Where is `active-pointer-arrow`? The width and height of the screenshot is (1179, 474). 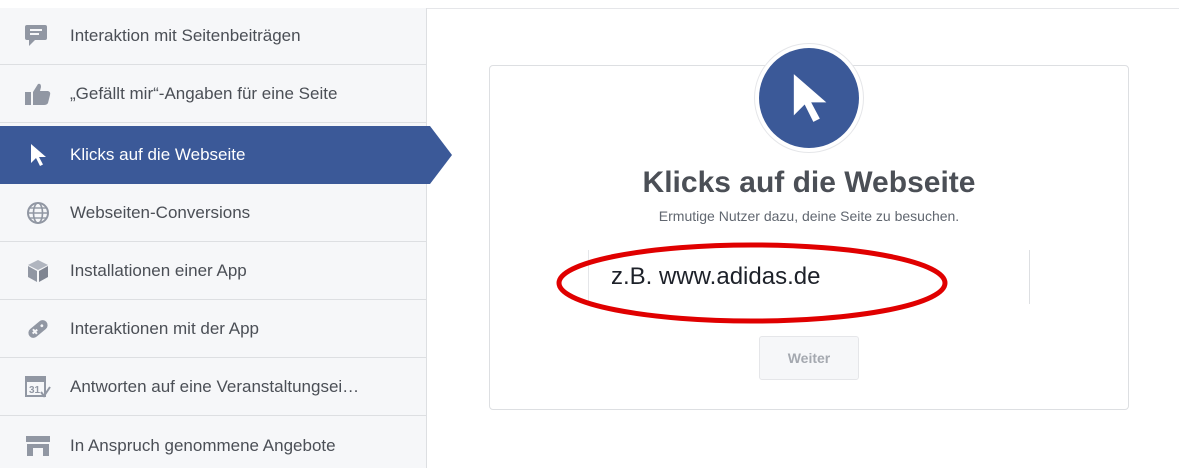 active-pointer-arrow is located at coordinates (441, 155).